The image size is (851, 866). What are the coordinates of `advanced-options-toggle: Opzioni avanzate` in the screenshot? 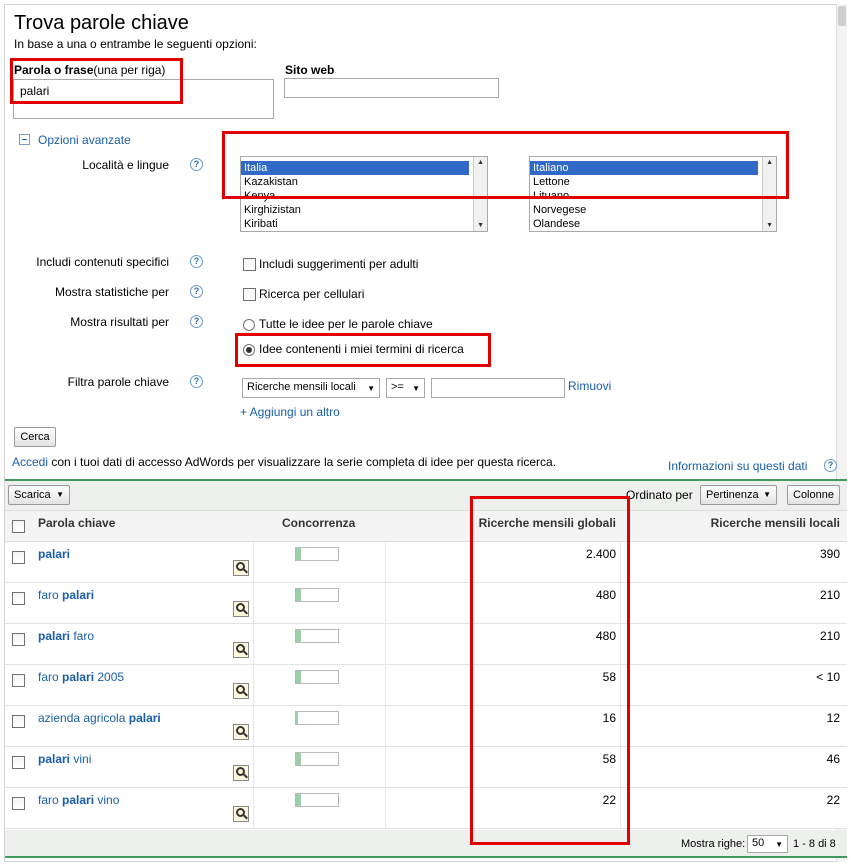 It's located at (84, 140).